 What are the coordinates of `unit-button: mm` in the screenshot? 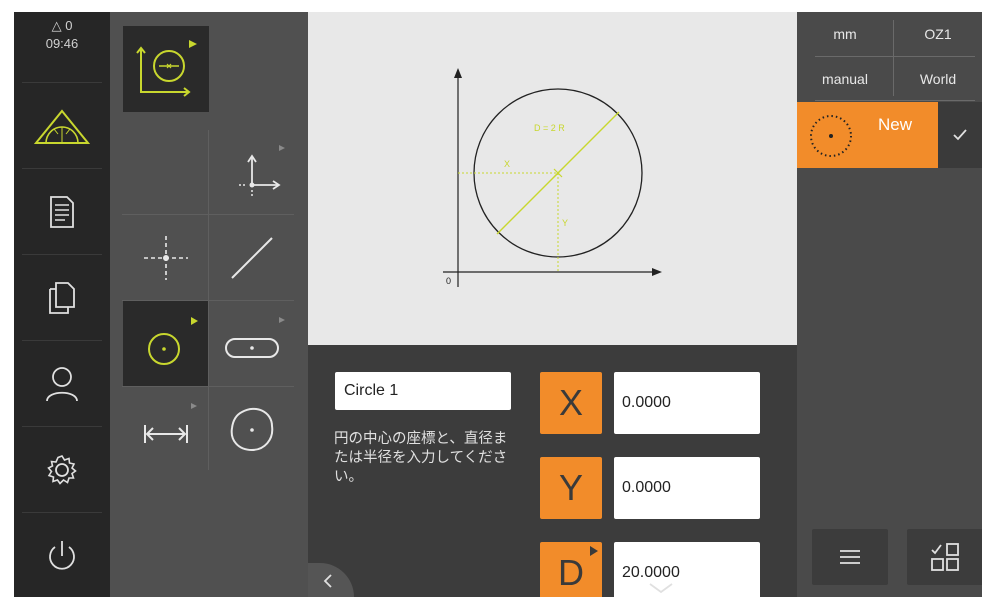 It's located at (845, 34).